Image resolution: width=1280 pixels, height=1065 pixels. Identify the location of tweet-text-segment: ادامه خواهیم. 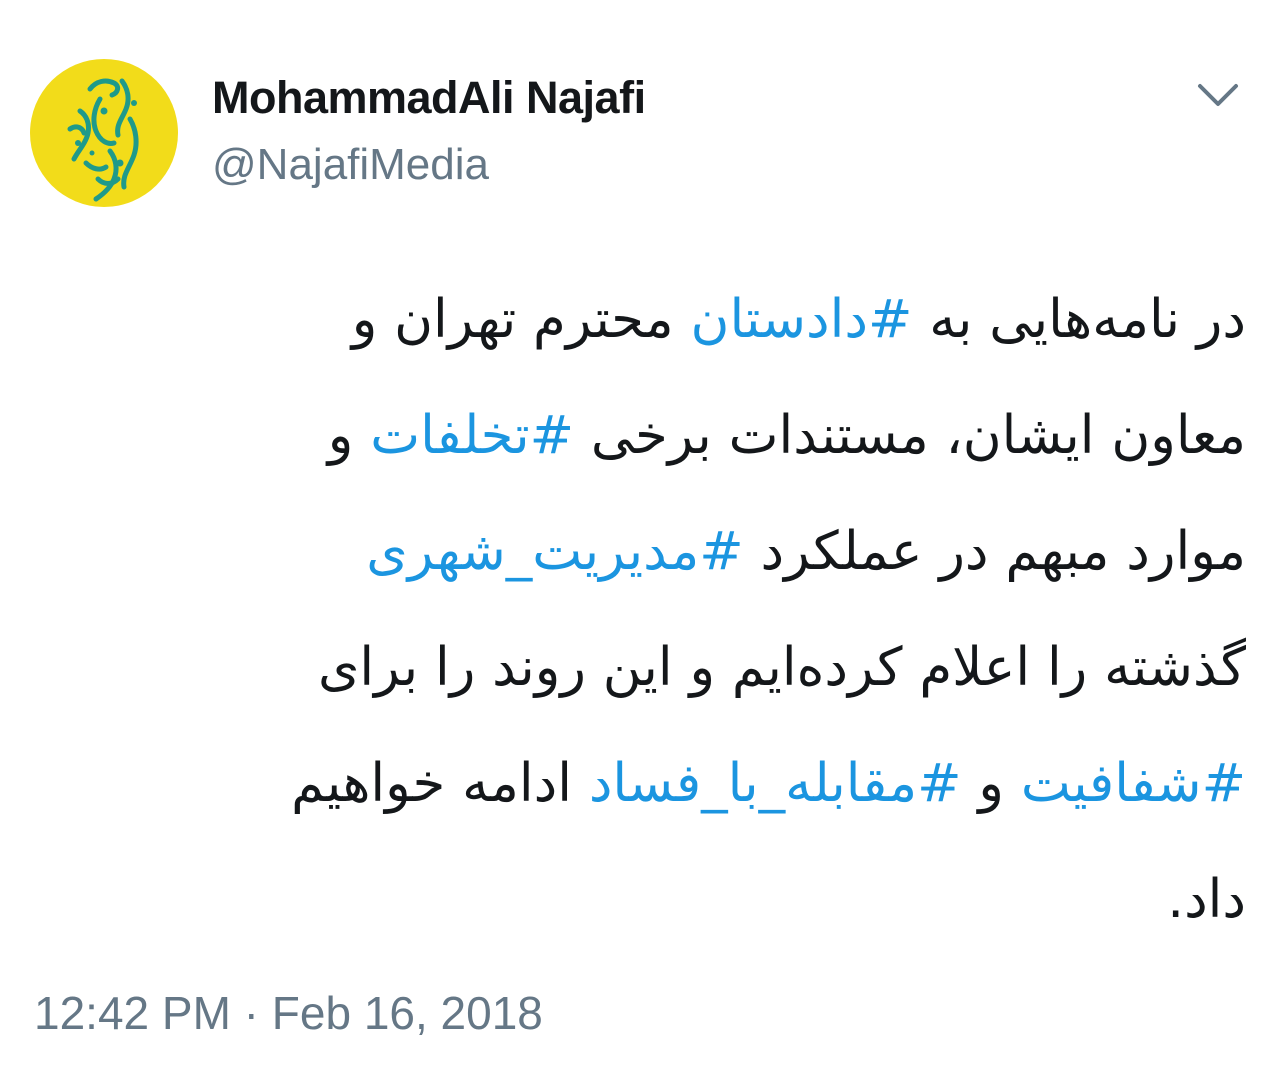
(440, 783).